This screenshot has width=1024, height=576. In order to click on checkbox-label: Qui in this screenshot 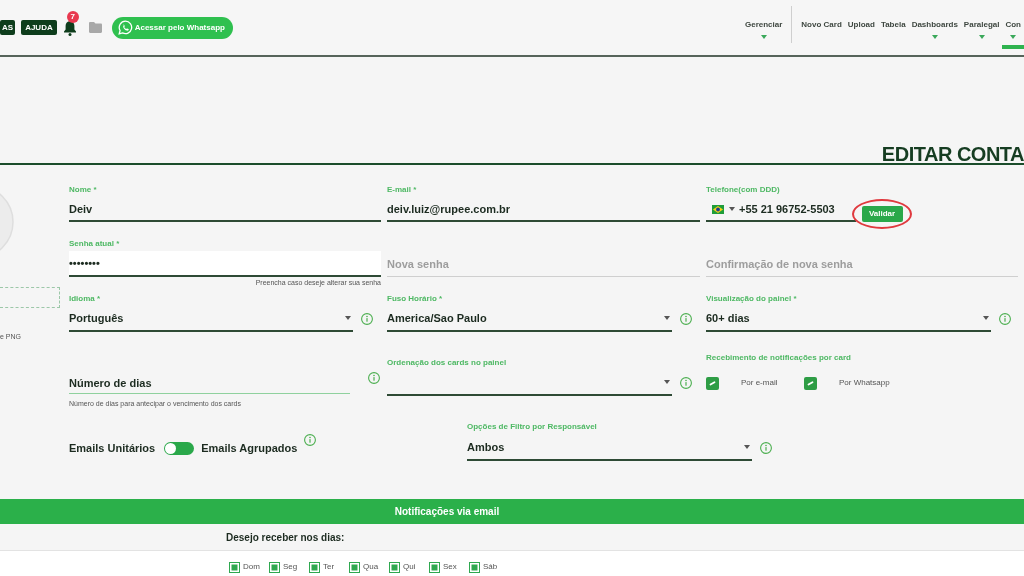, I will do `click(409, 567)`.